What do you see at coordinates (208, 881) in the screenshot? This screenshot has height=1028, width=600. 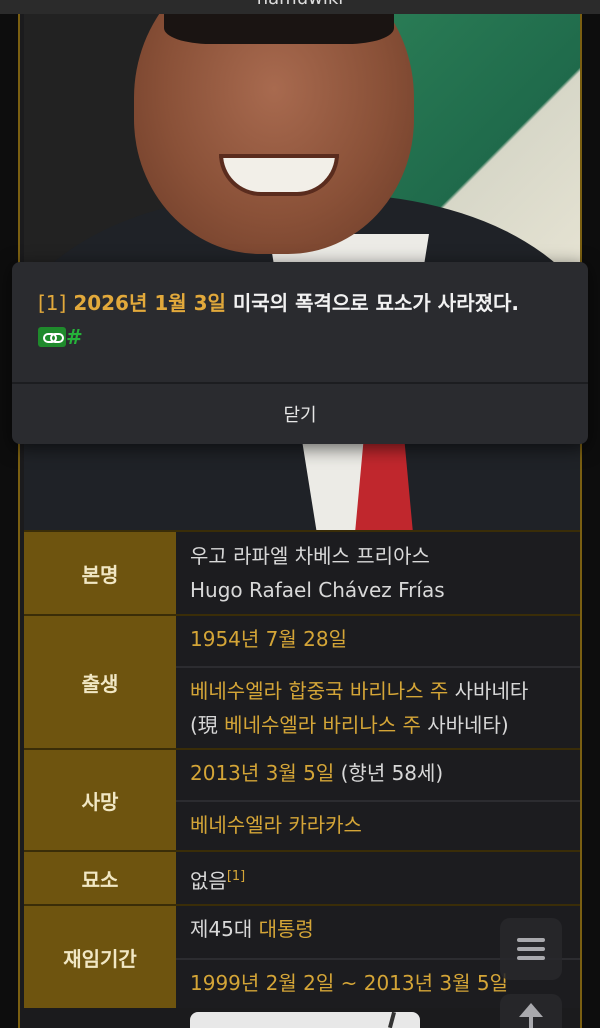 I see `grave-value: 없음` at bounding box center [208, 881].